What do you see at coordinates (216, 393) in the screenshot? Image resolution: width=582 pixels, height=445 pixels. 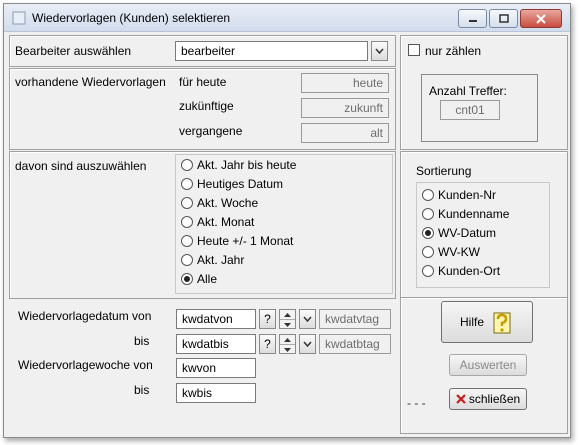 I see `woche-bis-input: kwbis` at bounding box center [216, 393].